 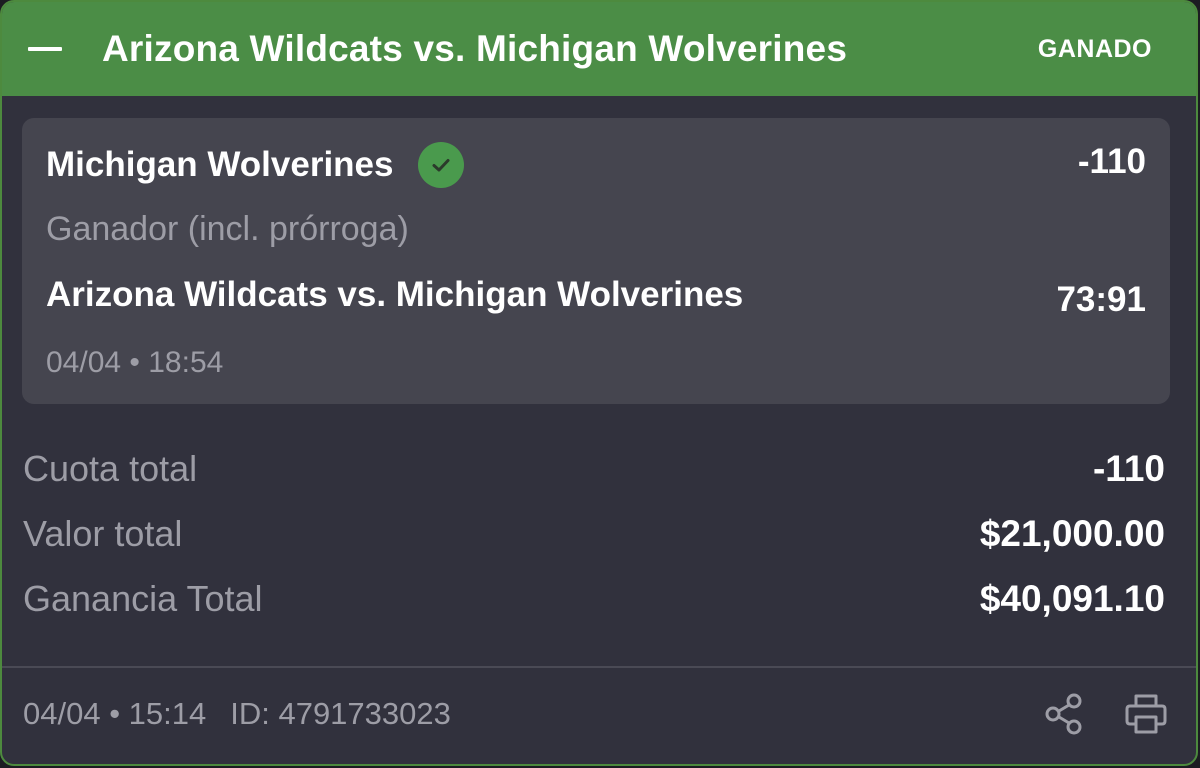 I want to click on selection-odds: -110, so click(x=1111, y=161).